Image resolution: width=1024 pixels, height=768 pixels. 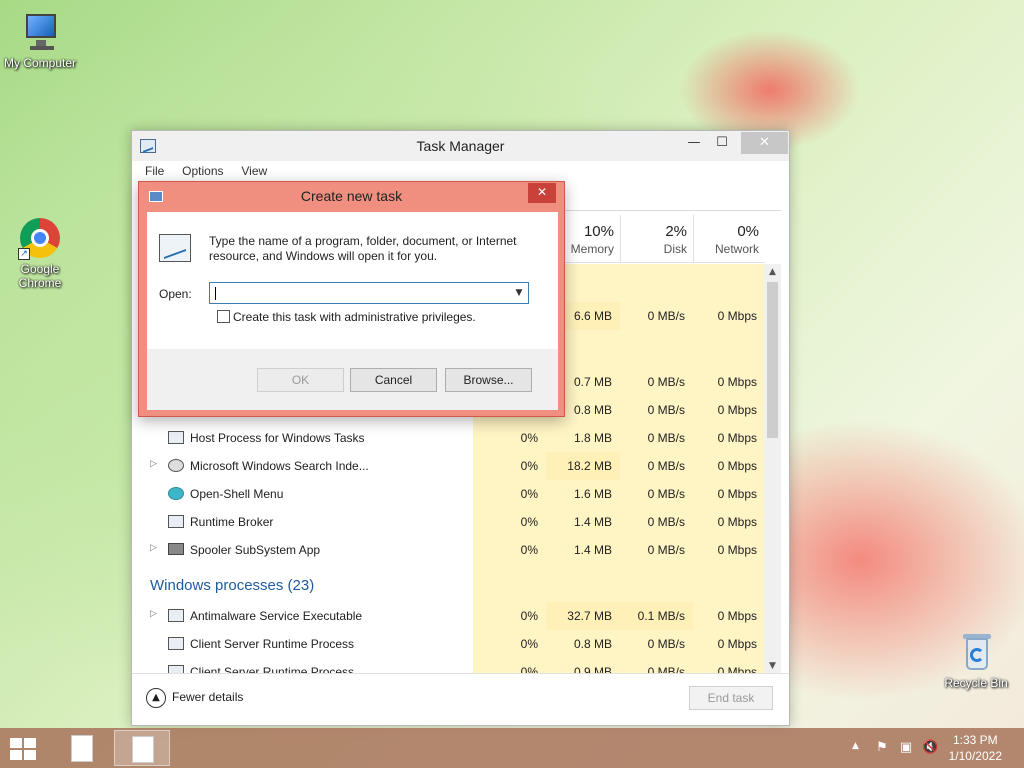 I want to click on process-name: Open-Shell Menu, so click(x=237, y=494).